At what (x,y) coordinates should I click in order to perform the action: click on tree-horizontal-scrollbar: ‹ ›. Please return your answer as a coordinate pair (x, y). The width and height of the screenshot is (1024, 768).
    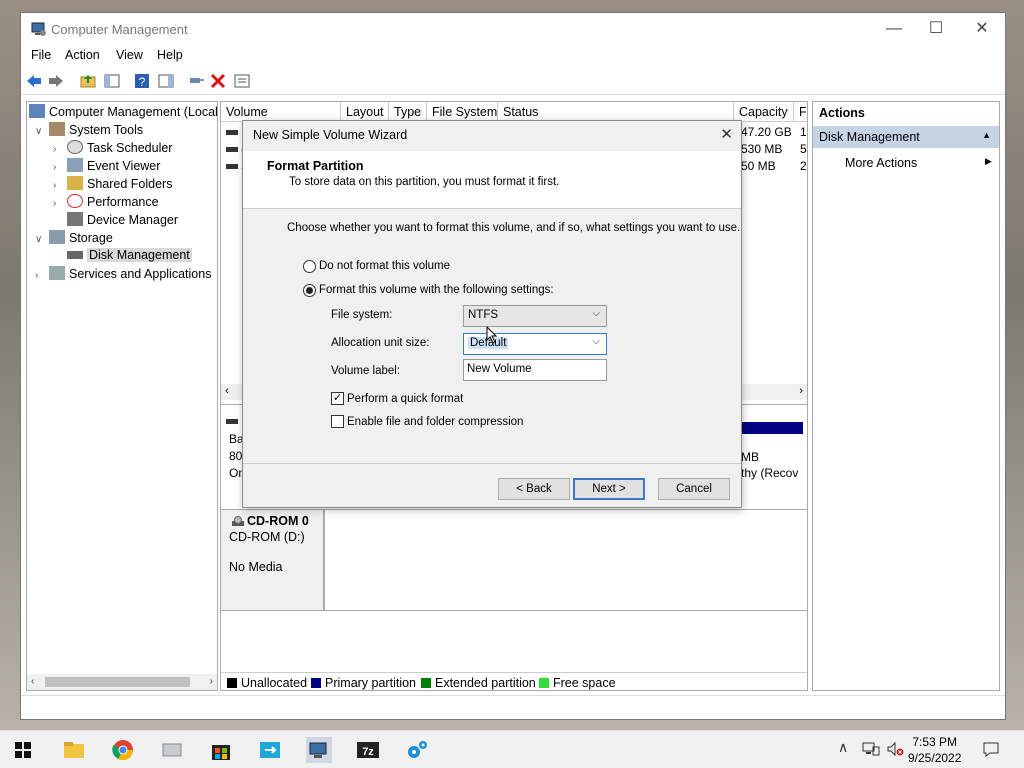
    Looking at the image, I should click on (122, 682).